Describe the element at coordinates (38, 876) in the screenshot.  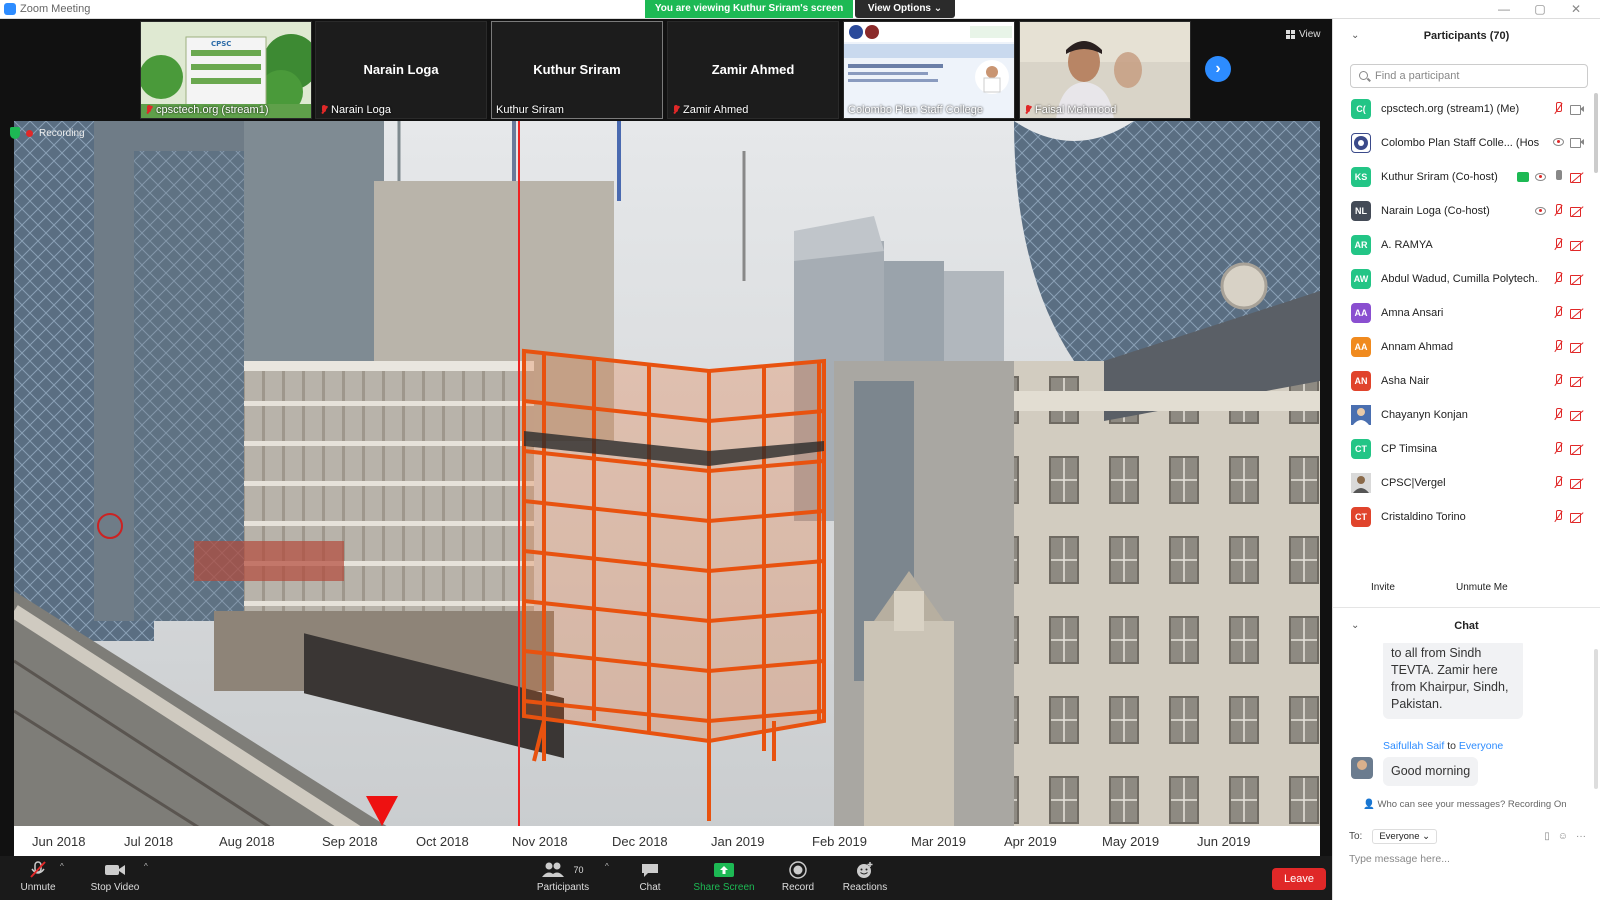
I see `unmute-button: Unmute` at that location.